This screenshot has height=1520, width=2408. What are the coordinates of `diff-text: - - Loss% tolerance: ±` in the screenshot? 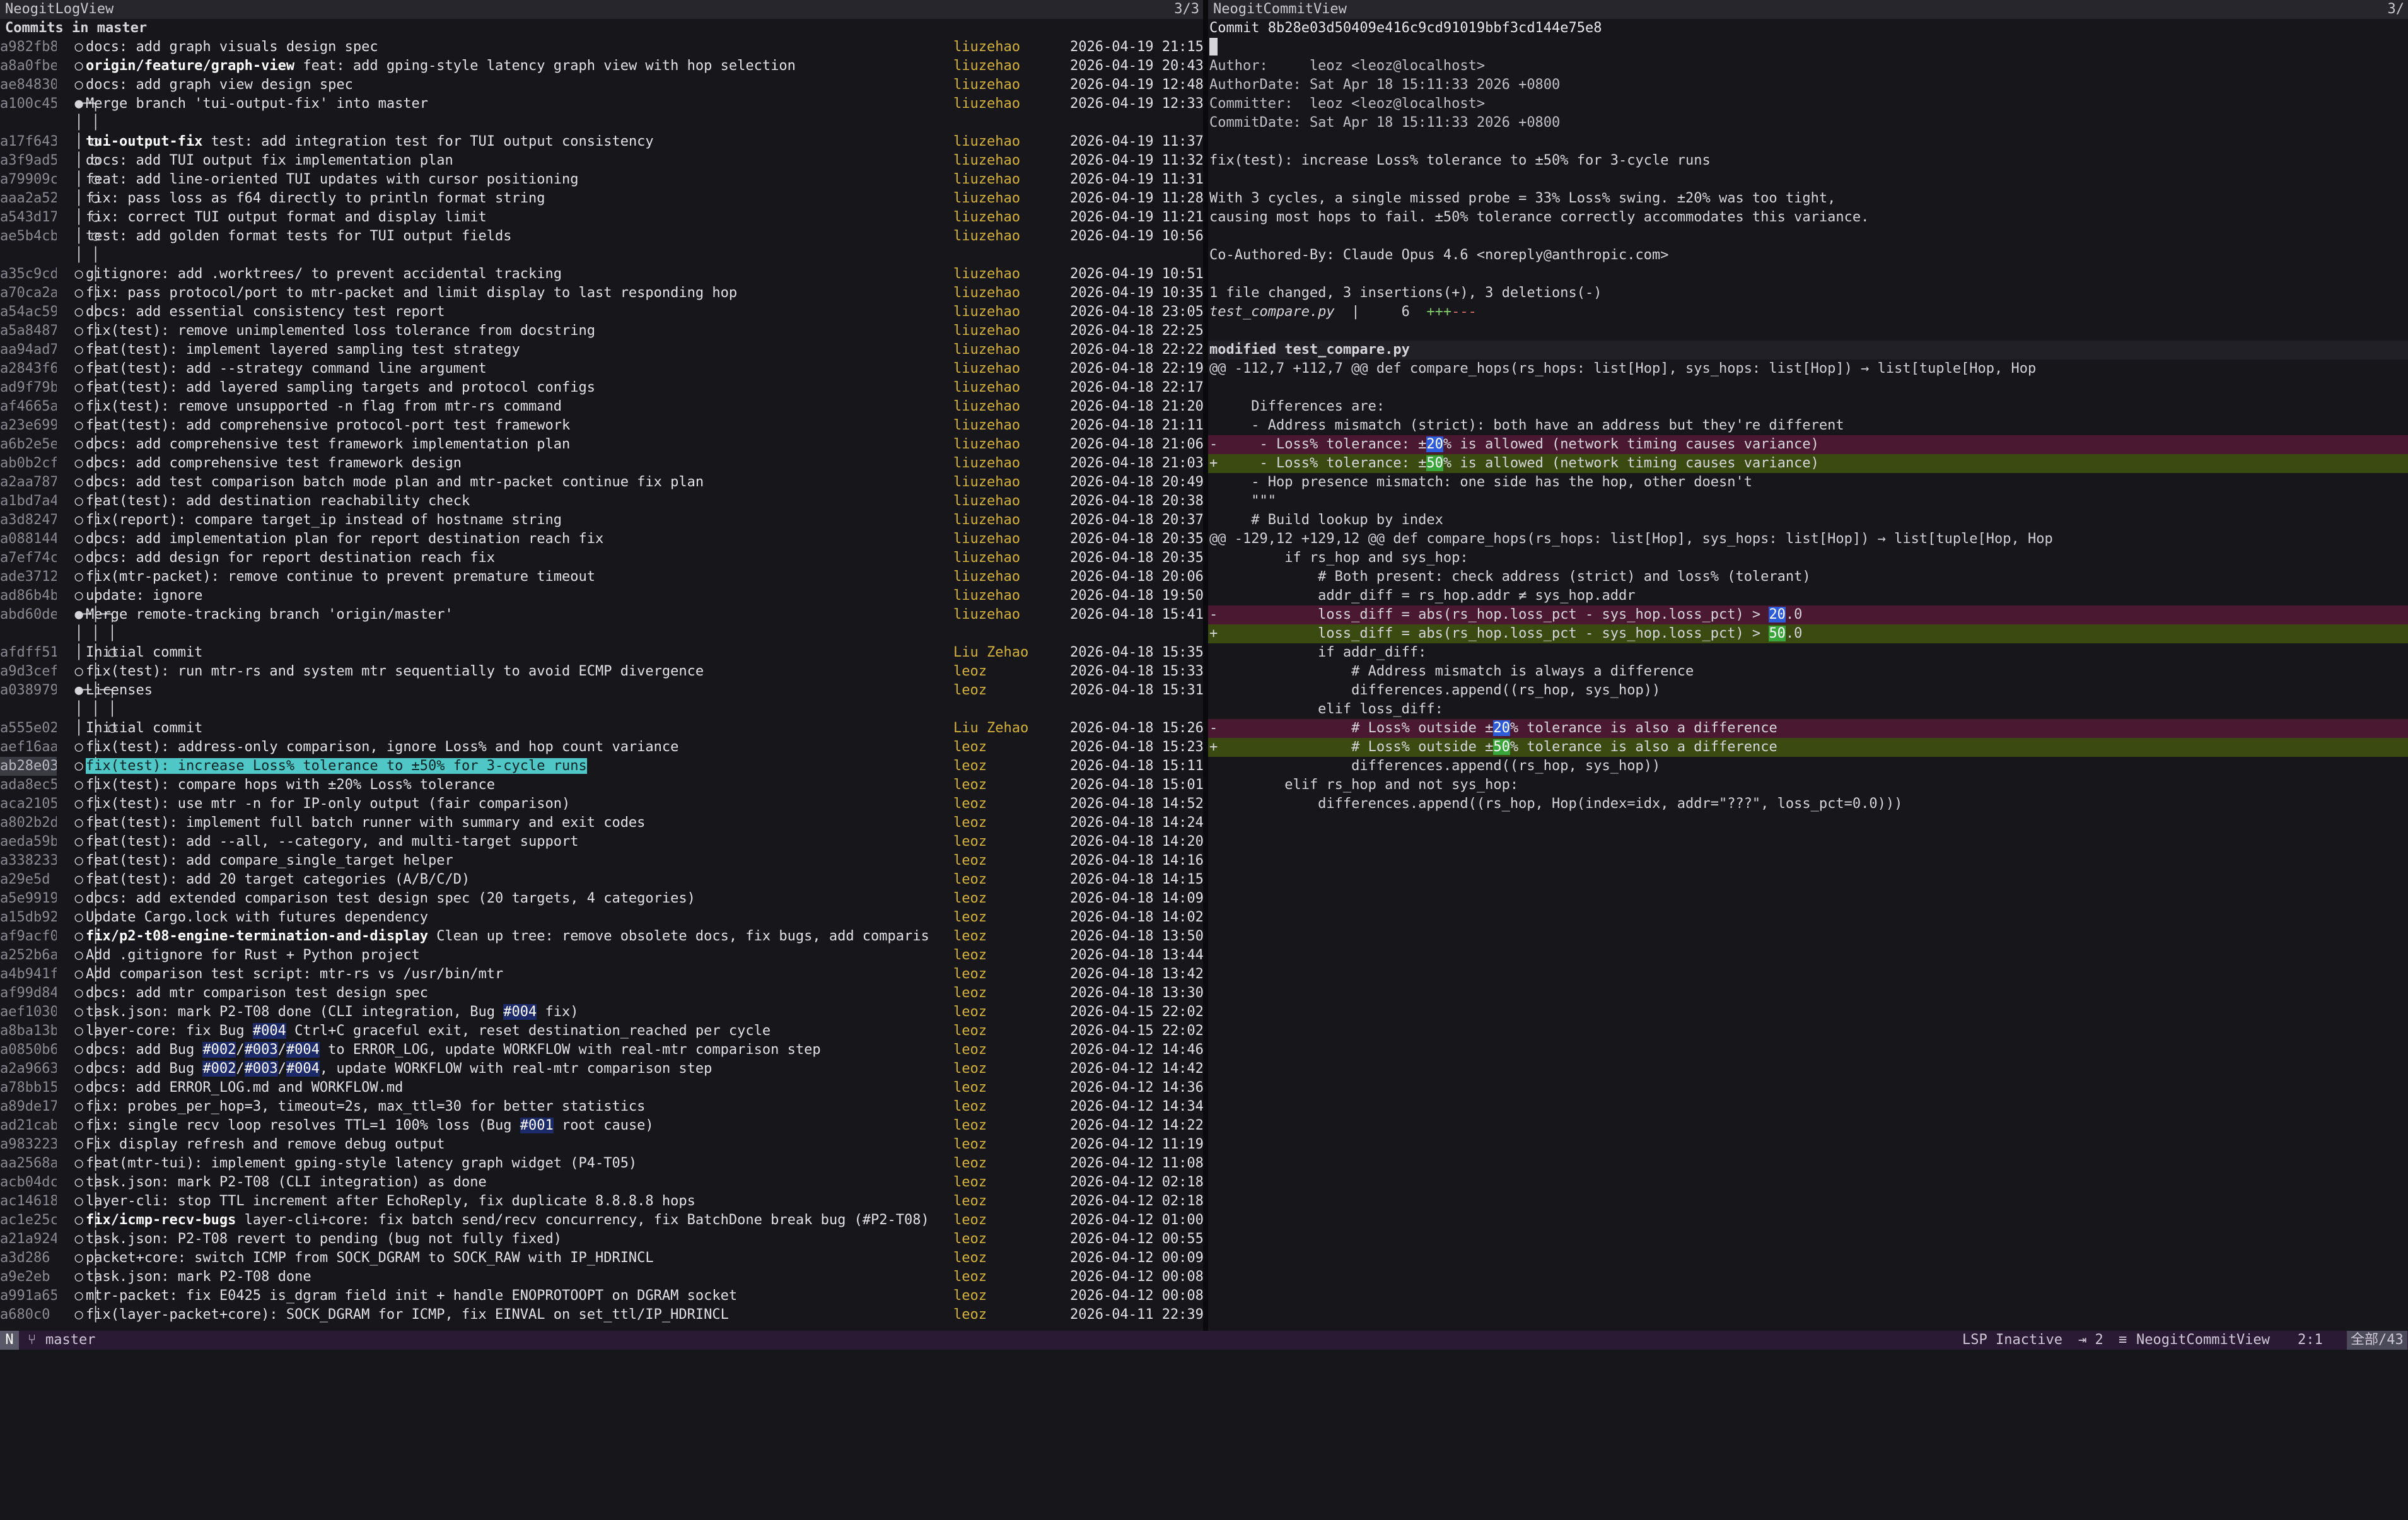 It's located at (1318, 444).